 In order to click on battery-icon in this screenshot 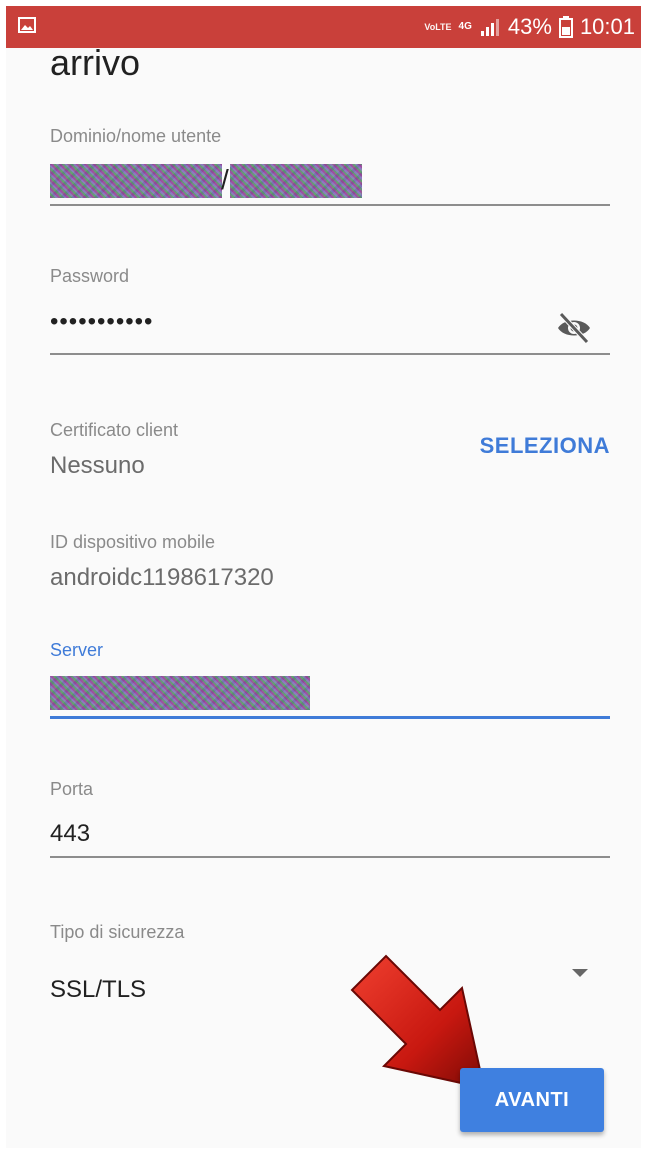, I will do `click(565, 27)`.